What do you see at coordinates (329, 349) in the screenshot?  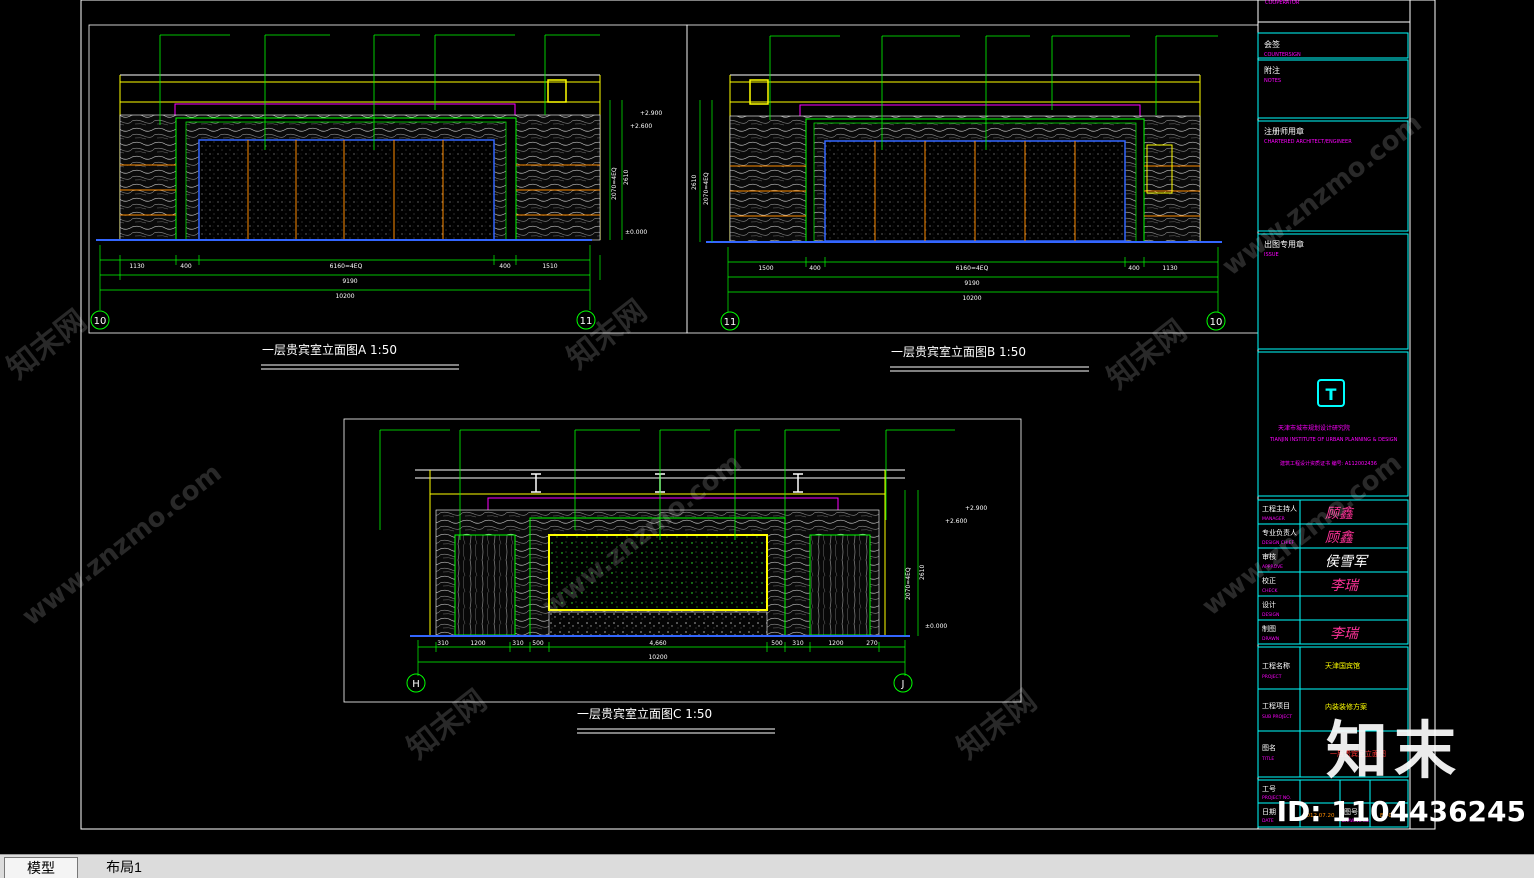 I see `drawing-title: 一层贵宾室立面图A 1:50` at bounding box center [329, 349].